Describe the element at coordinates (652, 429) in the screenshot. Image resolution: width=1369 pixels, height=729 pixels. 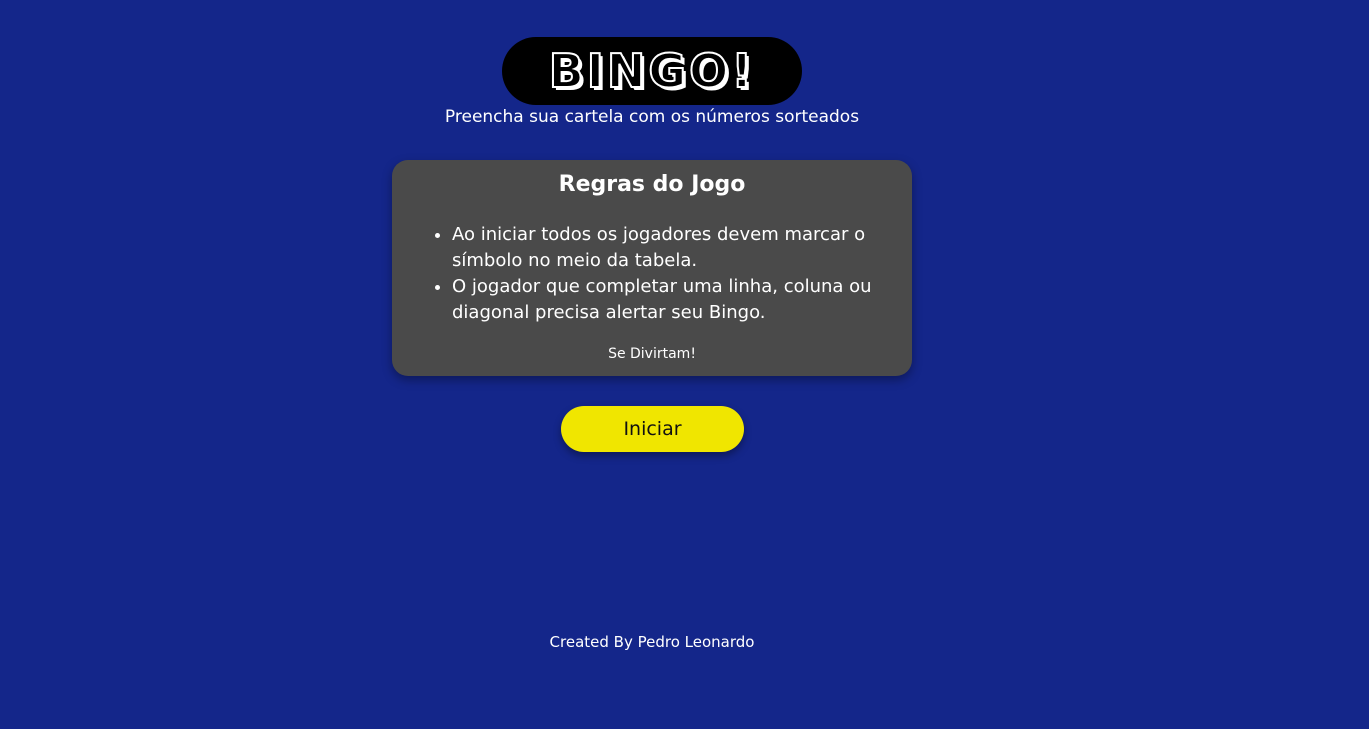
I see `start-button: Iniciar` at that location.